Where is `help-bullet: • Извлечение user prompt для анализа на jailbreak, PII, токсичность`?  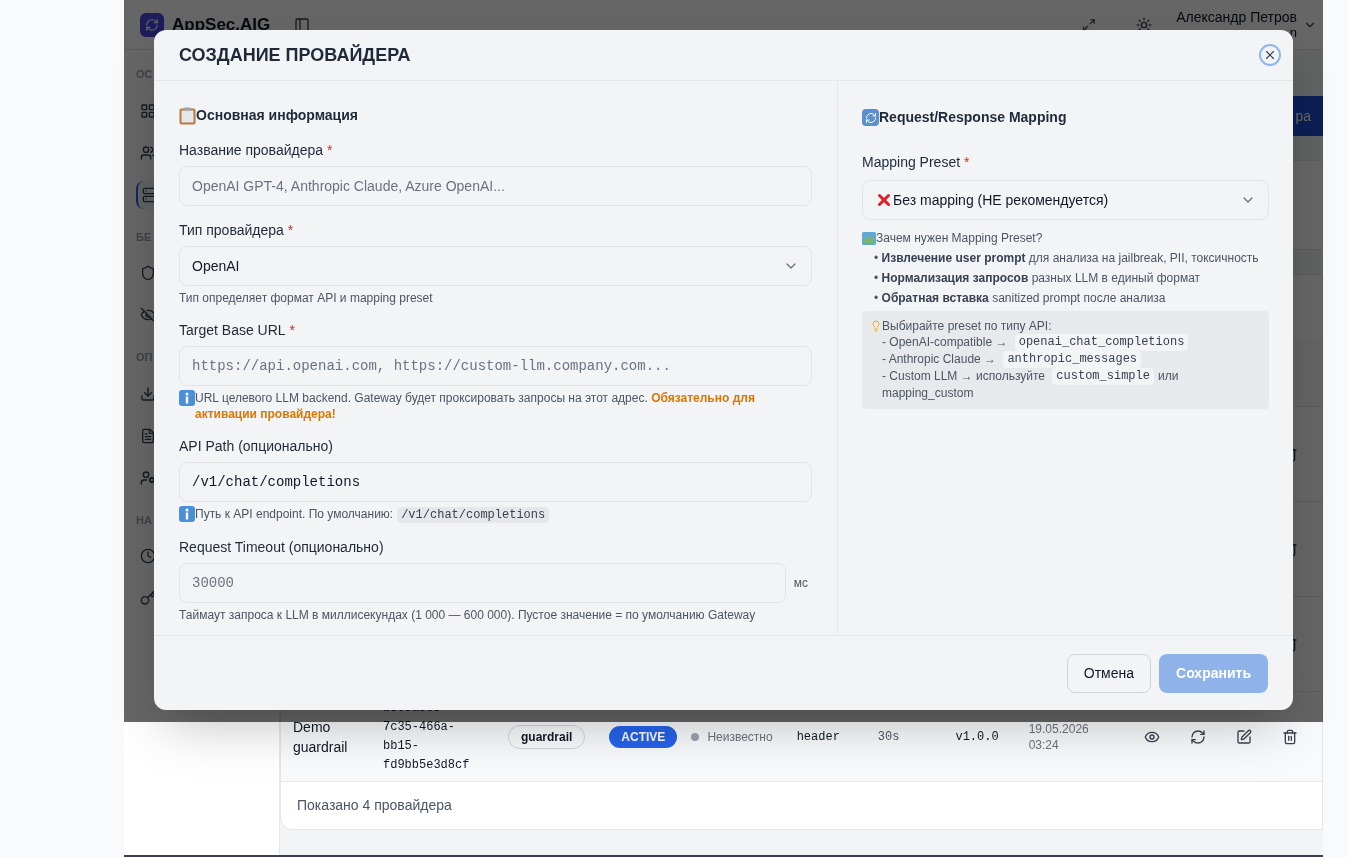 help-bullet: • Извлечение user prompt для анализа на jailbreak, PII, токсичность is located at coordinates (1067, 258).